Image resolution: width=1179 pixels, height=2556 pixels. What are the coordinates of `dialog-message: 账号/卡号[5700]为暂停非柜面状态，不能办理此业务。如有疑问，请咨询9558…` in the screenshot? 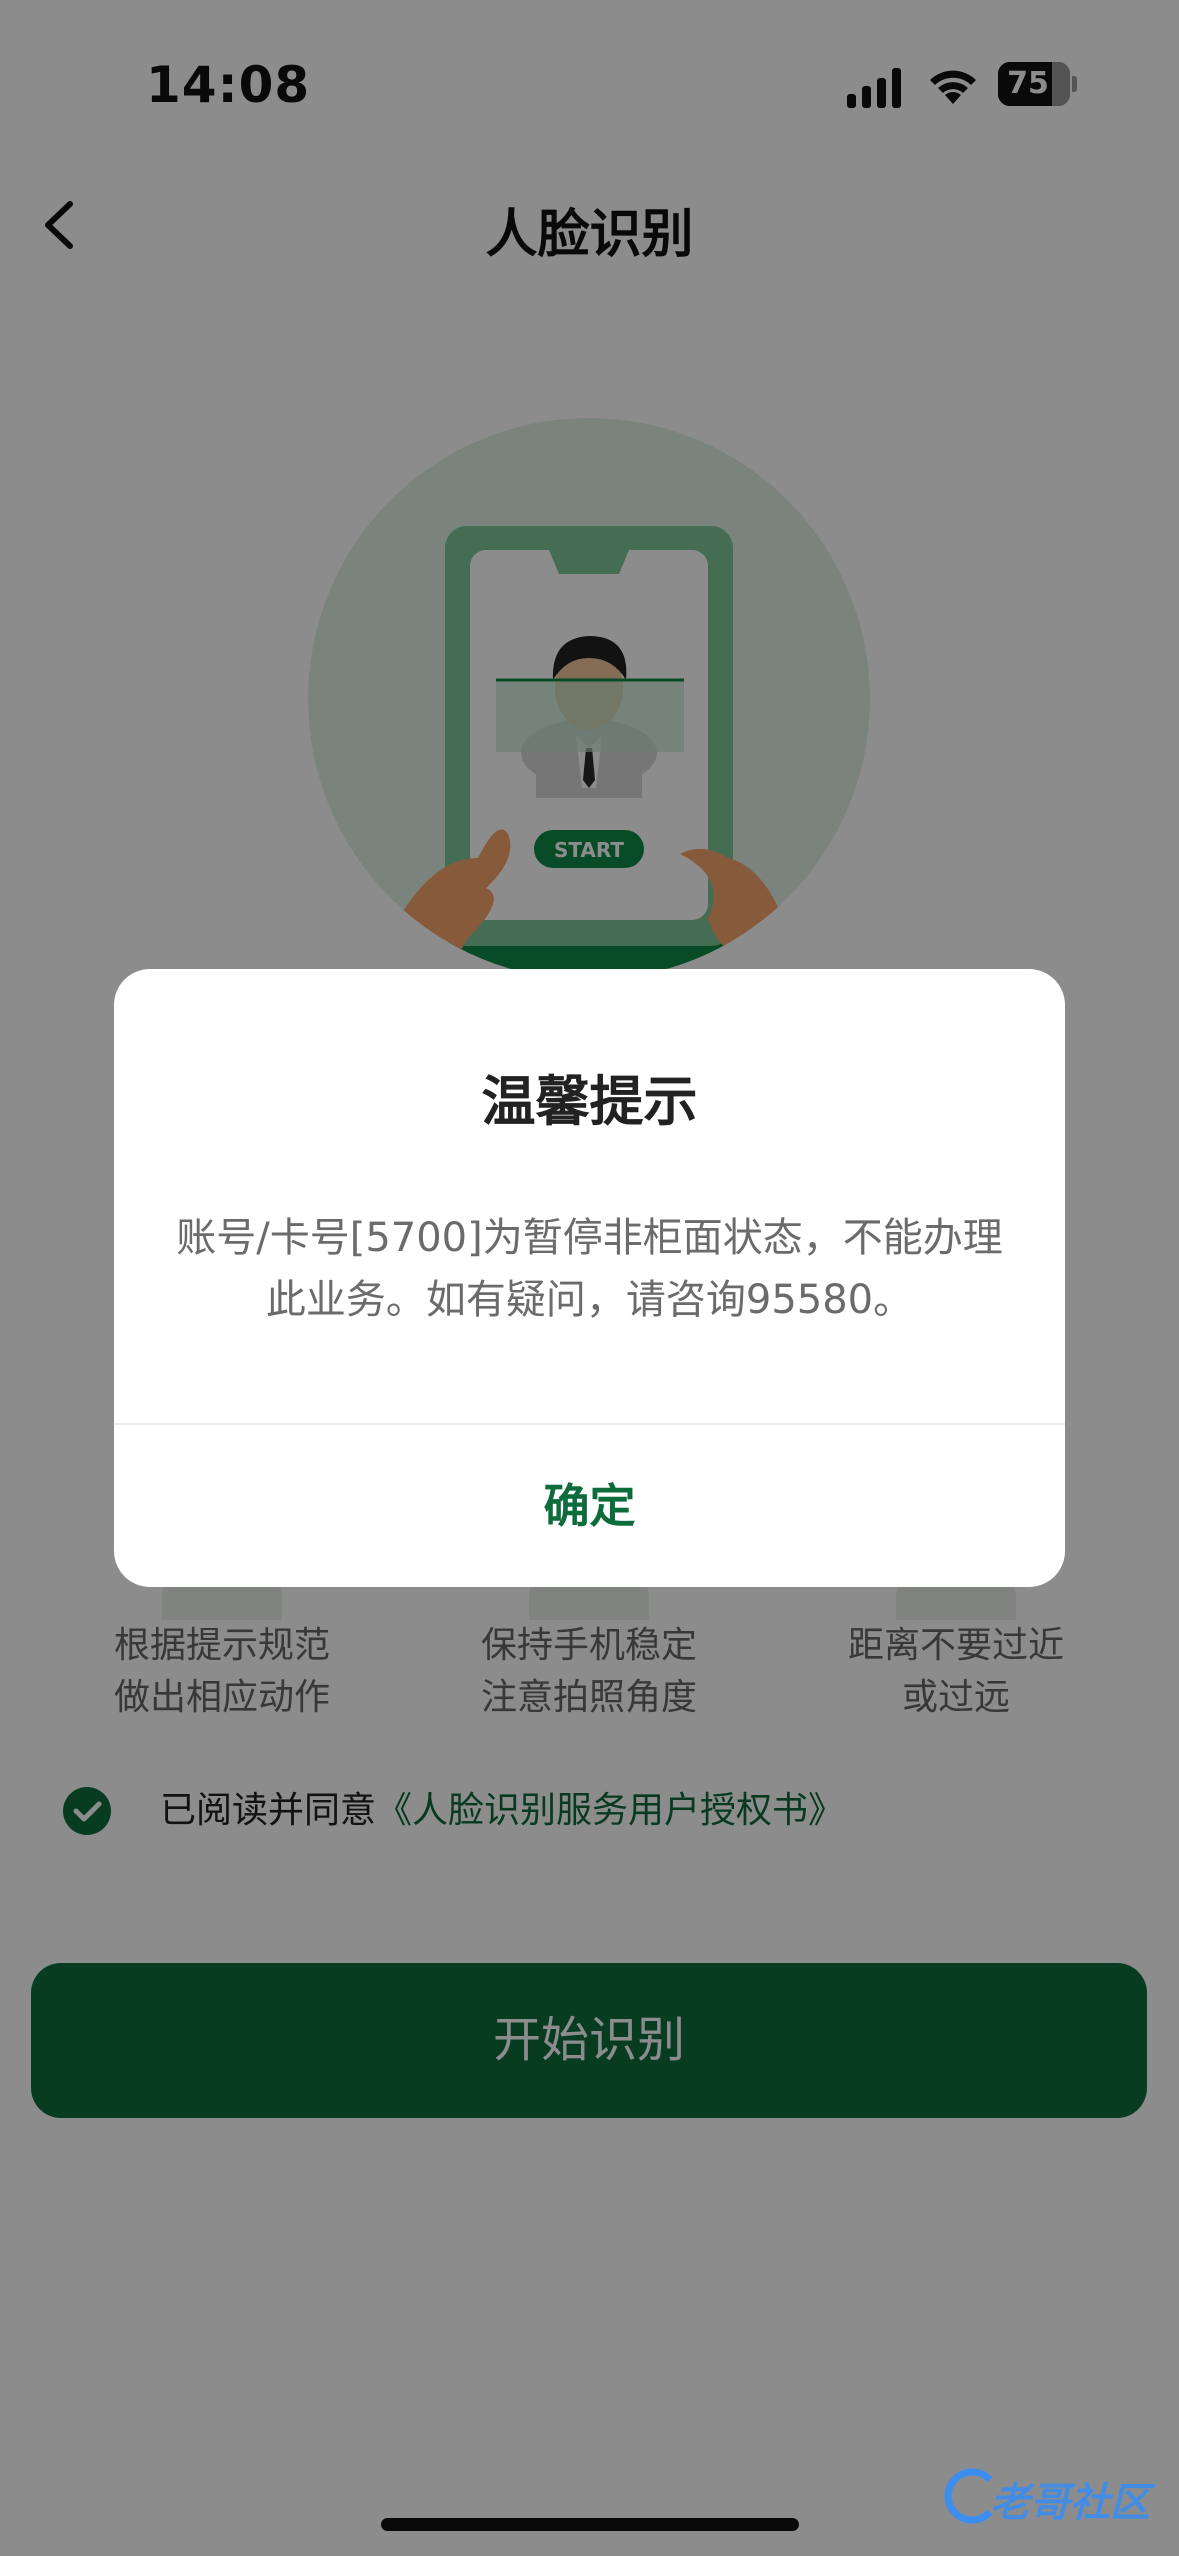 It's located at (589, 1269).